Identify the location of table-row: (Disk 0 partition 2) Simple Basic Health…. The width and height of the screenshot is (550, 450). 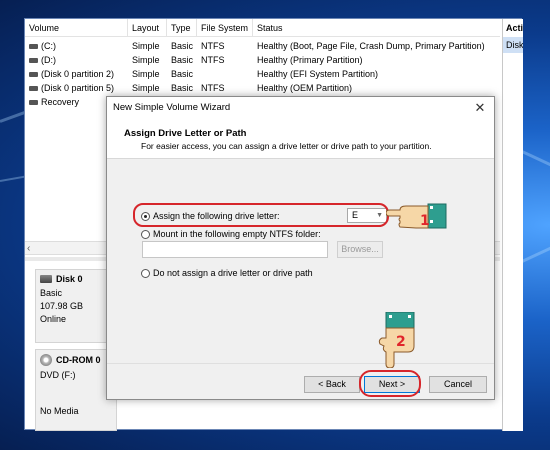
(262, 74).